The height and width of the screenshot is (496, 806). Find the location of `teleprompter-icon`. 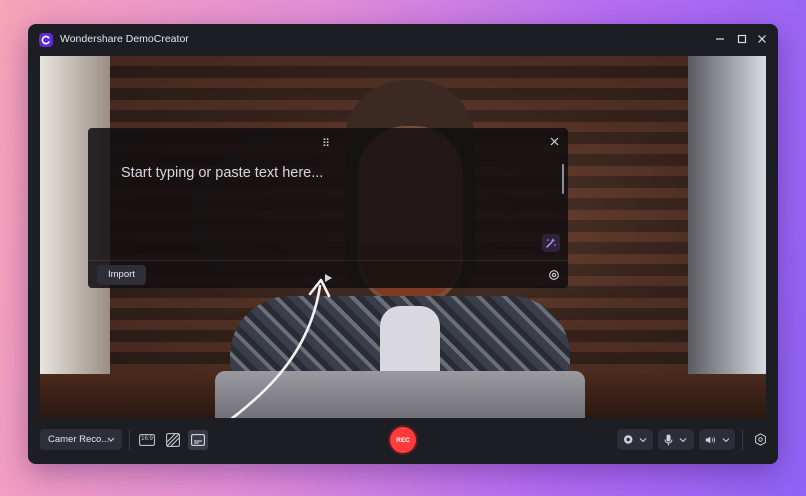

teleprompter-icon is located at coordinates (198, 440).